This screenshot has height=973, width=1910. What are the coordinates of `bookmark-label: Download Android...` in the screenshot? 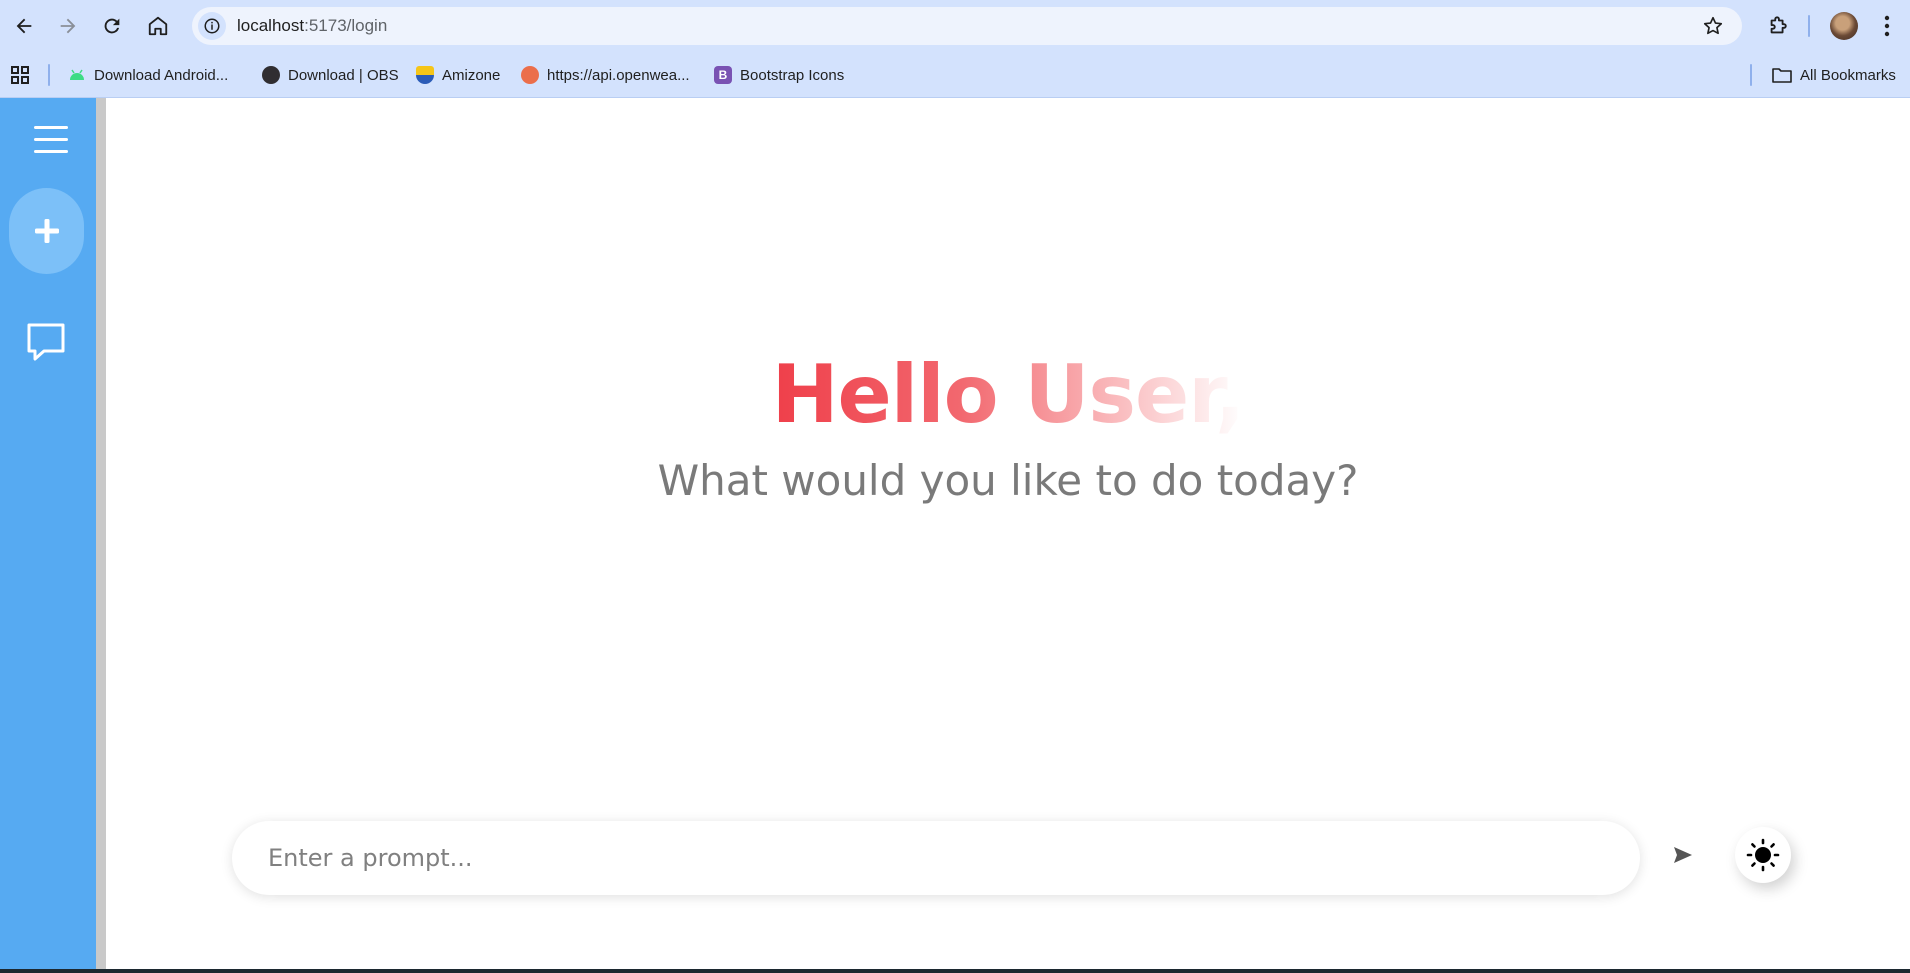 It's located at (161, 75).